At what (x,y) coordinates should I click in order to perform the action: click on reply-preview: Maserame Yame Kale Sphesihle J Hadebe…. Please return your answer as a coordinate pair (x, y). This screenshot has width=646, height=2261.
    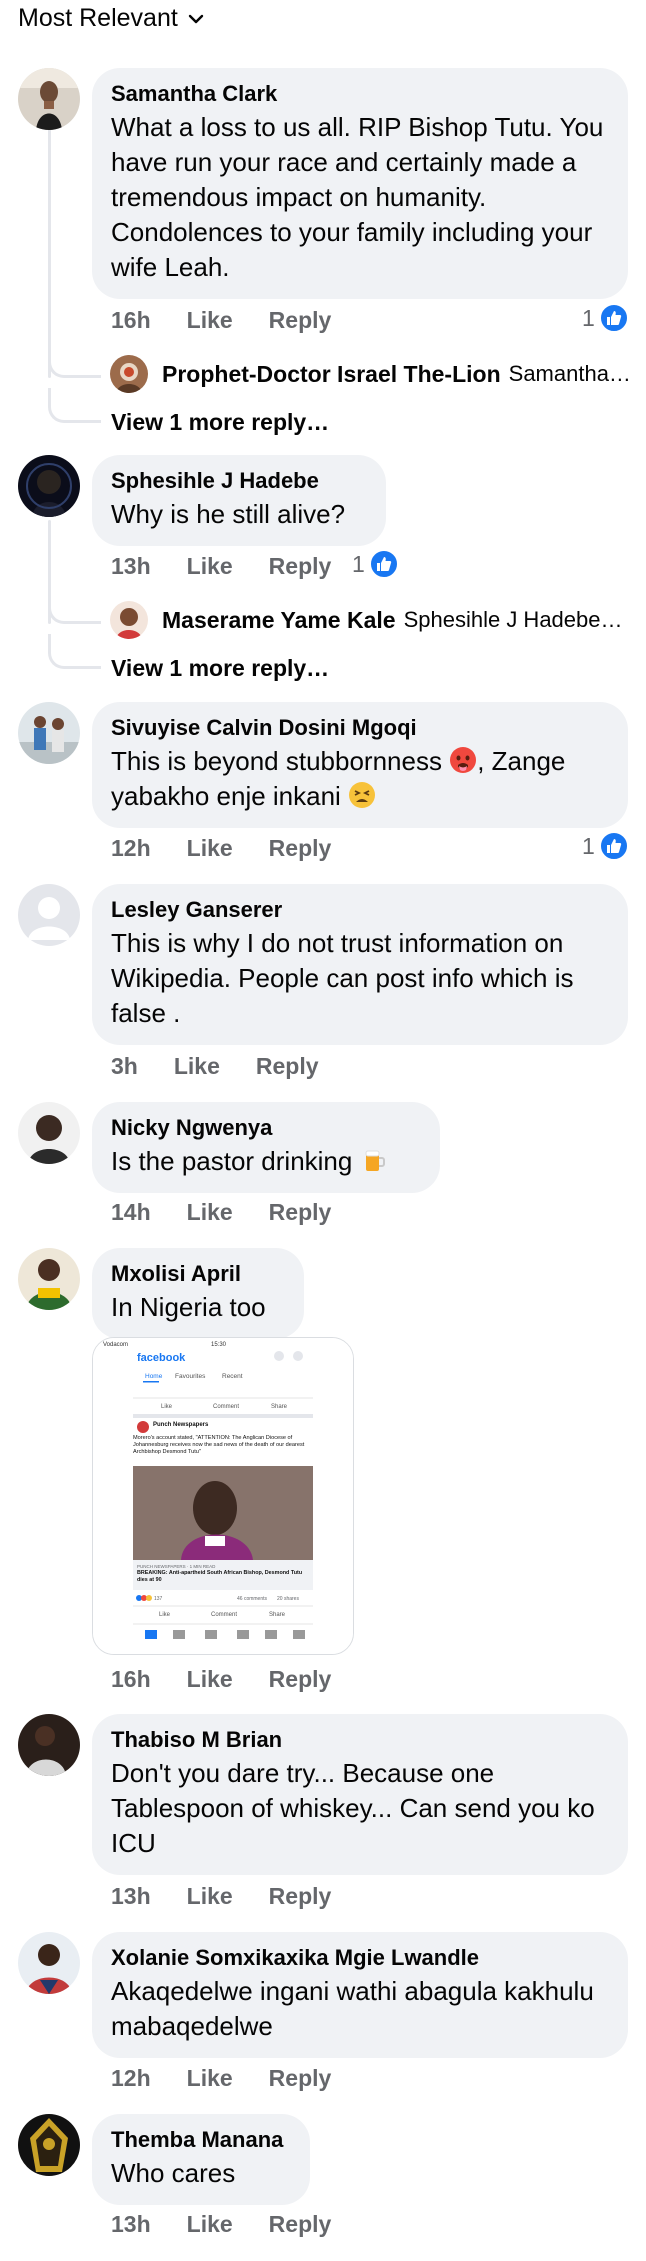
    Looking at the image, I should click on (366, 620).